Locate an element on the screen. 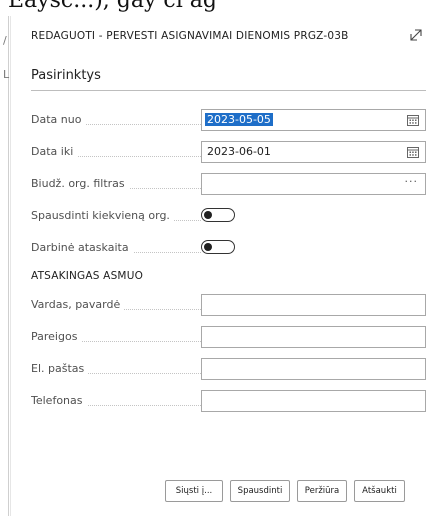 This screenshot has height=516, width=438. date-to-row: Data iki 2023-06-01 is located at coordinates (229, 152).